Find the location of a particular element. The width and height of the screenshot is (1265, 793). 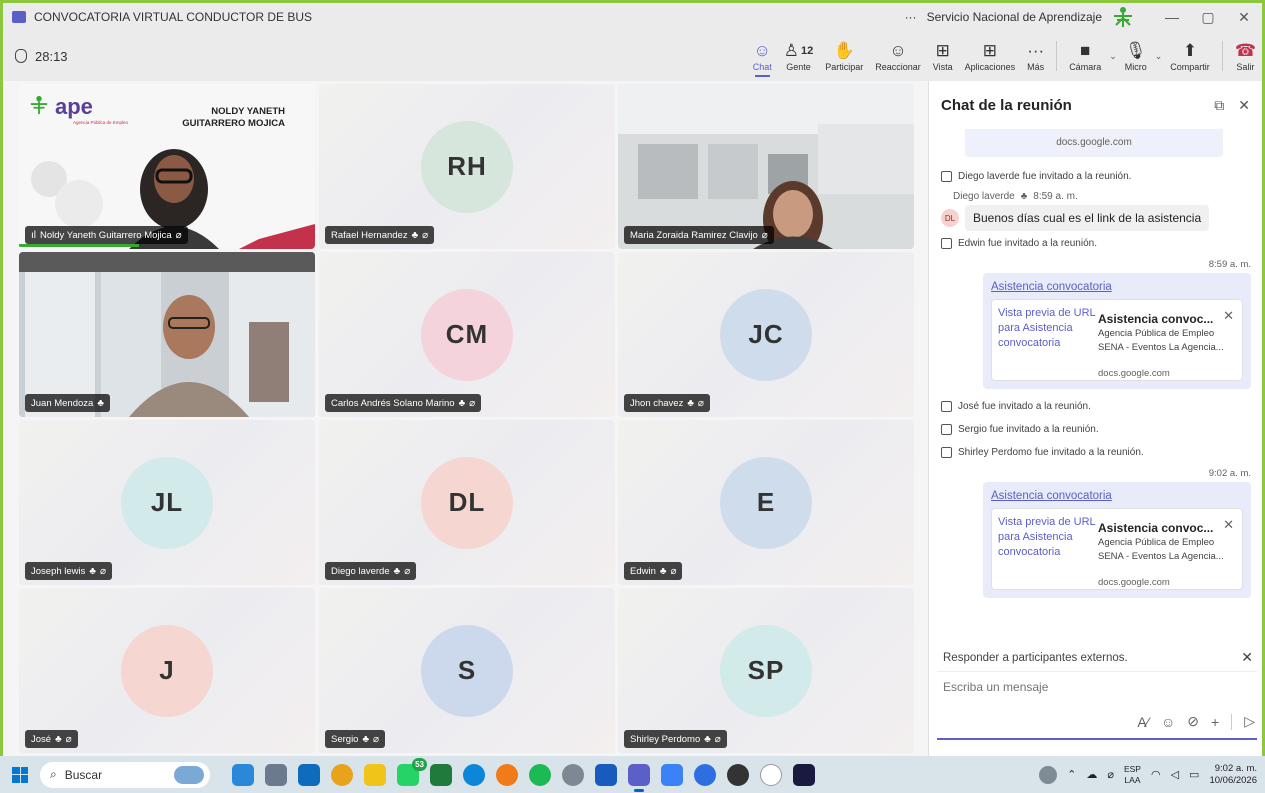

excel-icon is located at coordinates (441, 774).